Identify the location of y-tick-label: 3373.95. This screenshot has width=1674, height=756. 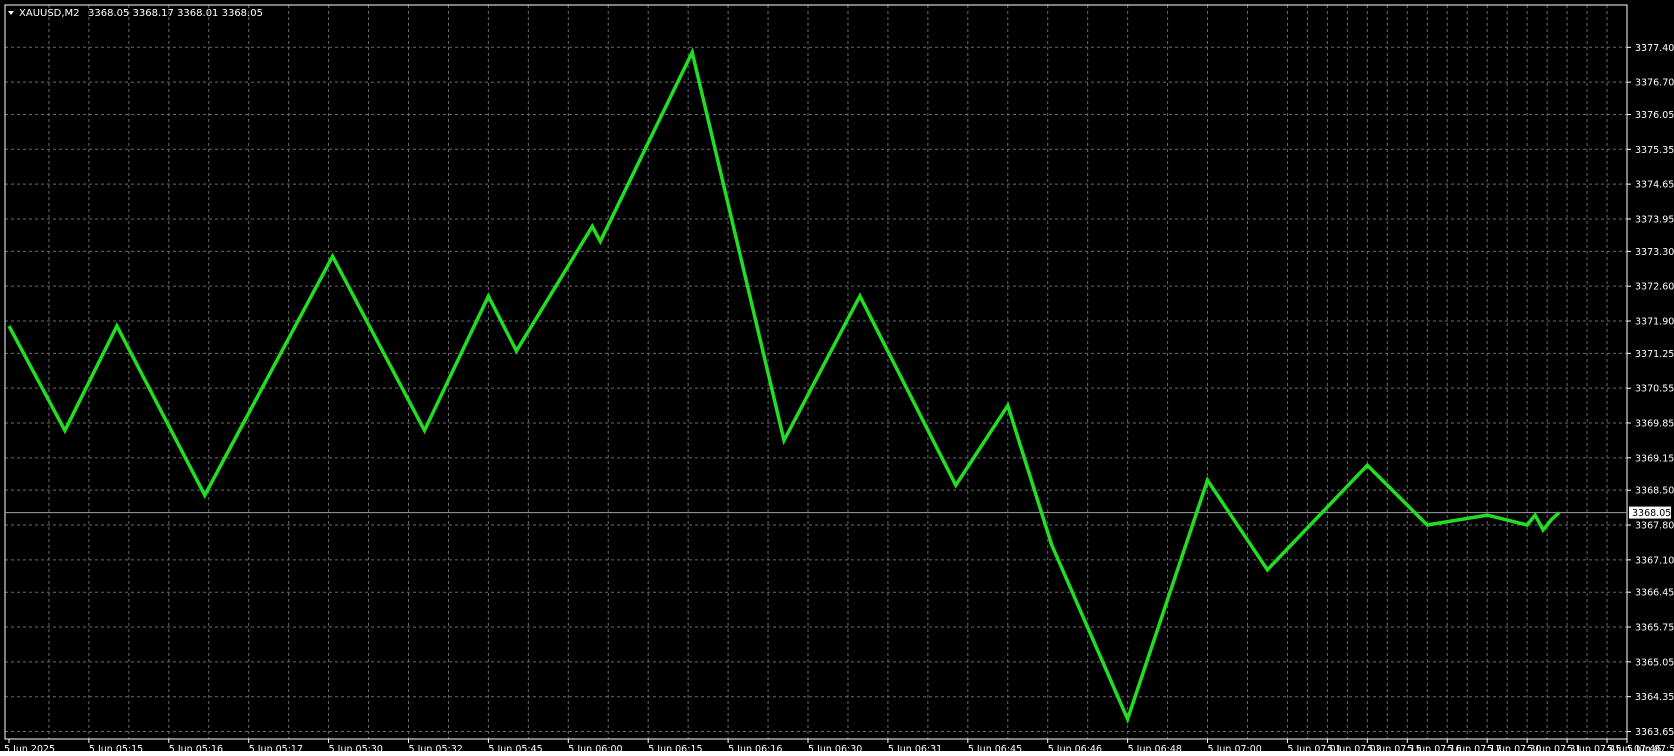
(1654, 219).